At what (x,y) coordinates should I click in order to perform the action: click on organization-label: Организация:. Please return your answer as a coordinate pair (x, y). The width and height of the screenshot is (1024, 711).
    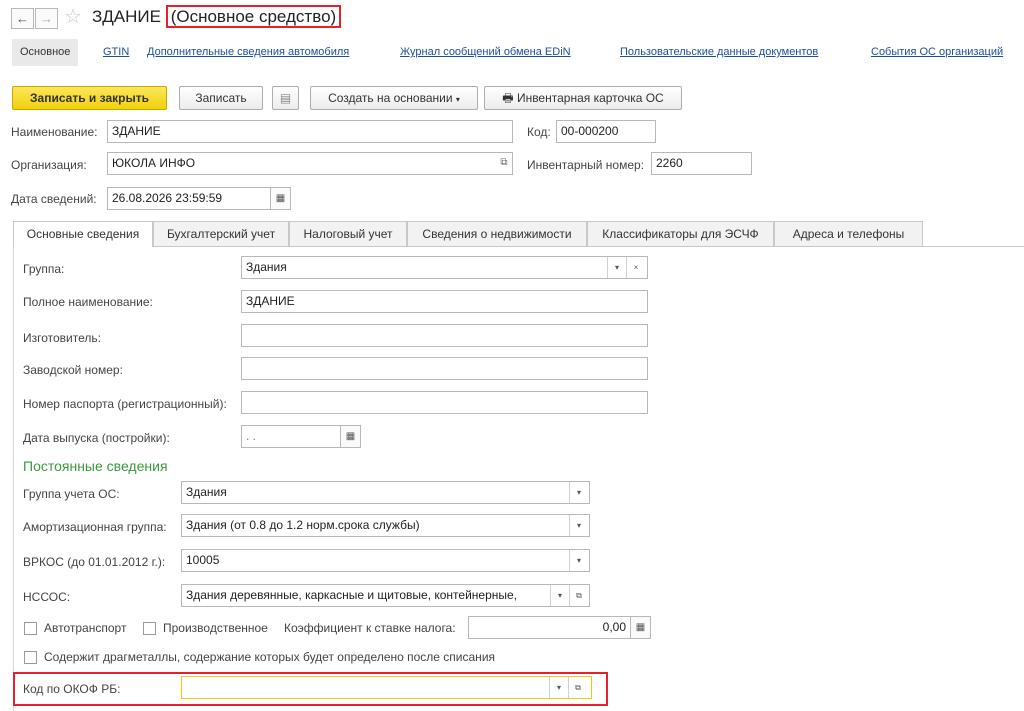
    Looking at the image, I should click on (49, 165).